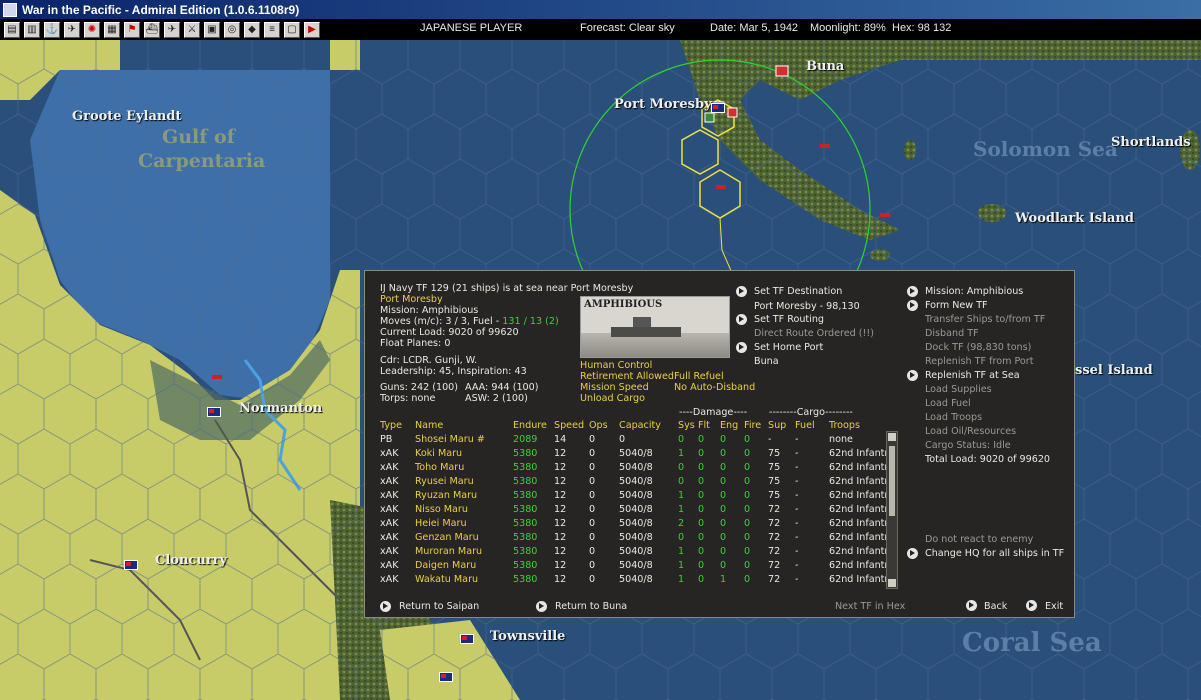 This screenshot has height=700, width=1201. What do you see at coordinates (956, 306) in the screenshot?
I see `form-new-tf-button: Form New TF` at bounding box center [956, 306].